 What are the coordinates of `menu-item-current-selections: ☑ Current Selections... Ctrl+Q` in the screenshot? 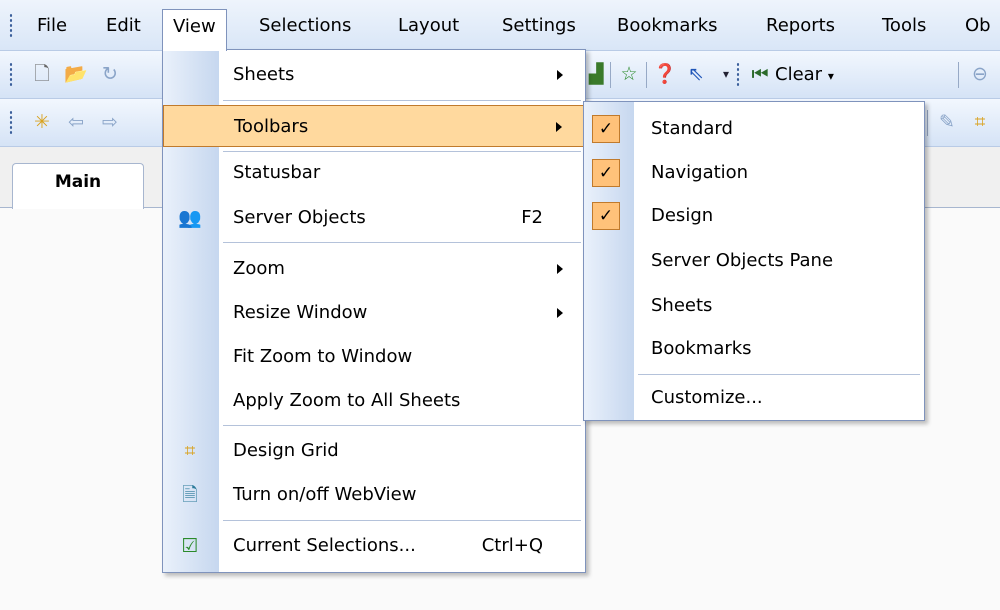 It's located at (374, 546).